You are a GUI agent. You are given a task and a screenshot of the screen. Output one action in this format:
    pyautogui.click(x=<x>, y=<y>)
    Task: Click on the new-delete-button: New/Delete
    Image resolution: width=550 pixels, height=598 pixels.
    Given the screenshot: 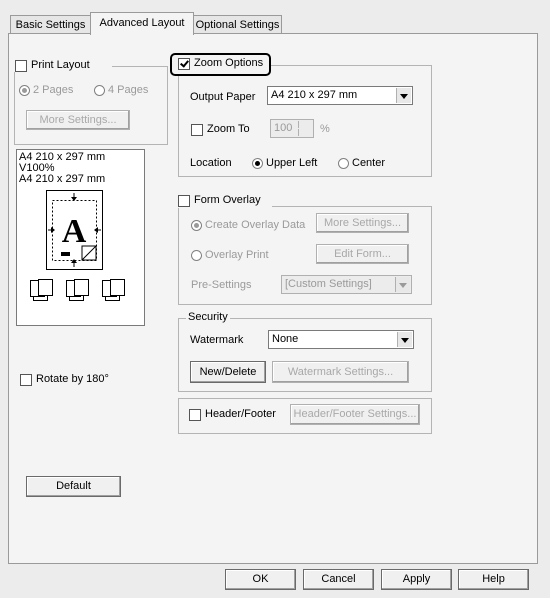 What is the action you would take?
    pyautogui.click(x=228, y=372)
    